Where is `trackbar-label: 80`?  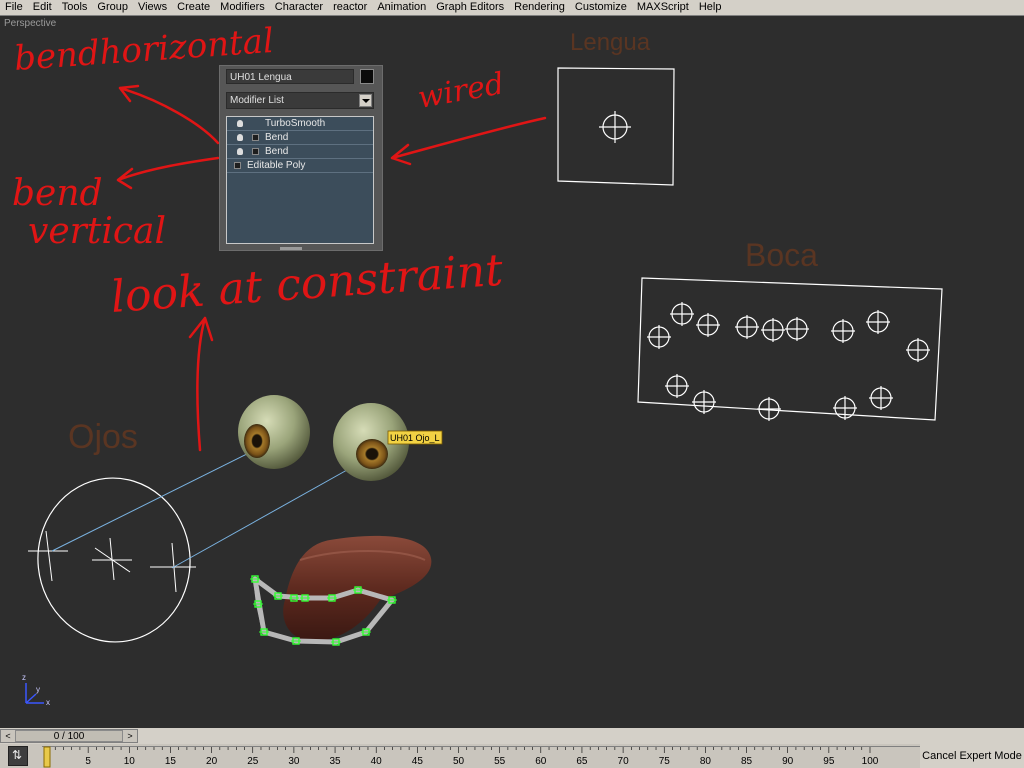
trackbar-label: 80 is located at coordinates (706, 761).